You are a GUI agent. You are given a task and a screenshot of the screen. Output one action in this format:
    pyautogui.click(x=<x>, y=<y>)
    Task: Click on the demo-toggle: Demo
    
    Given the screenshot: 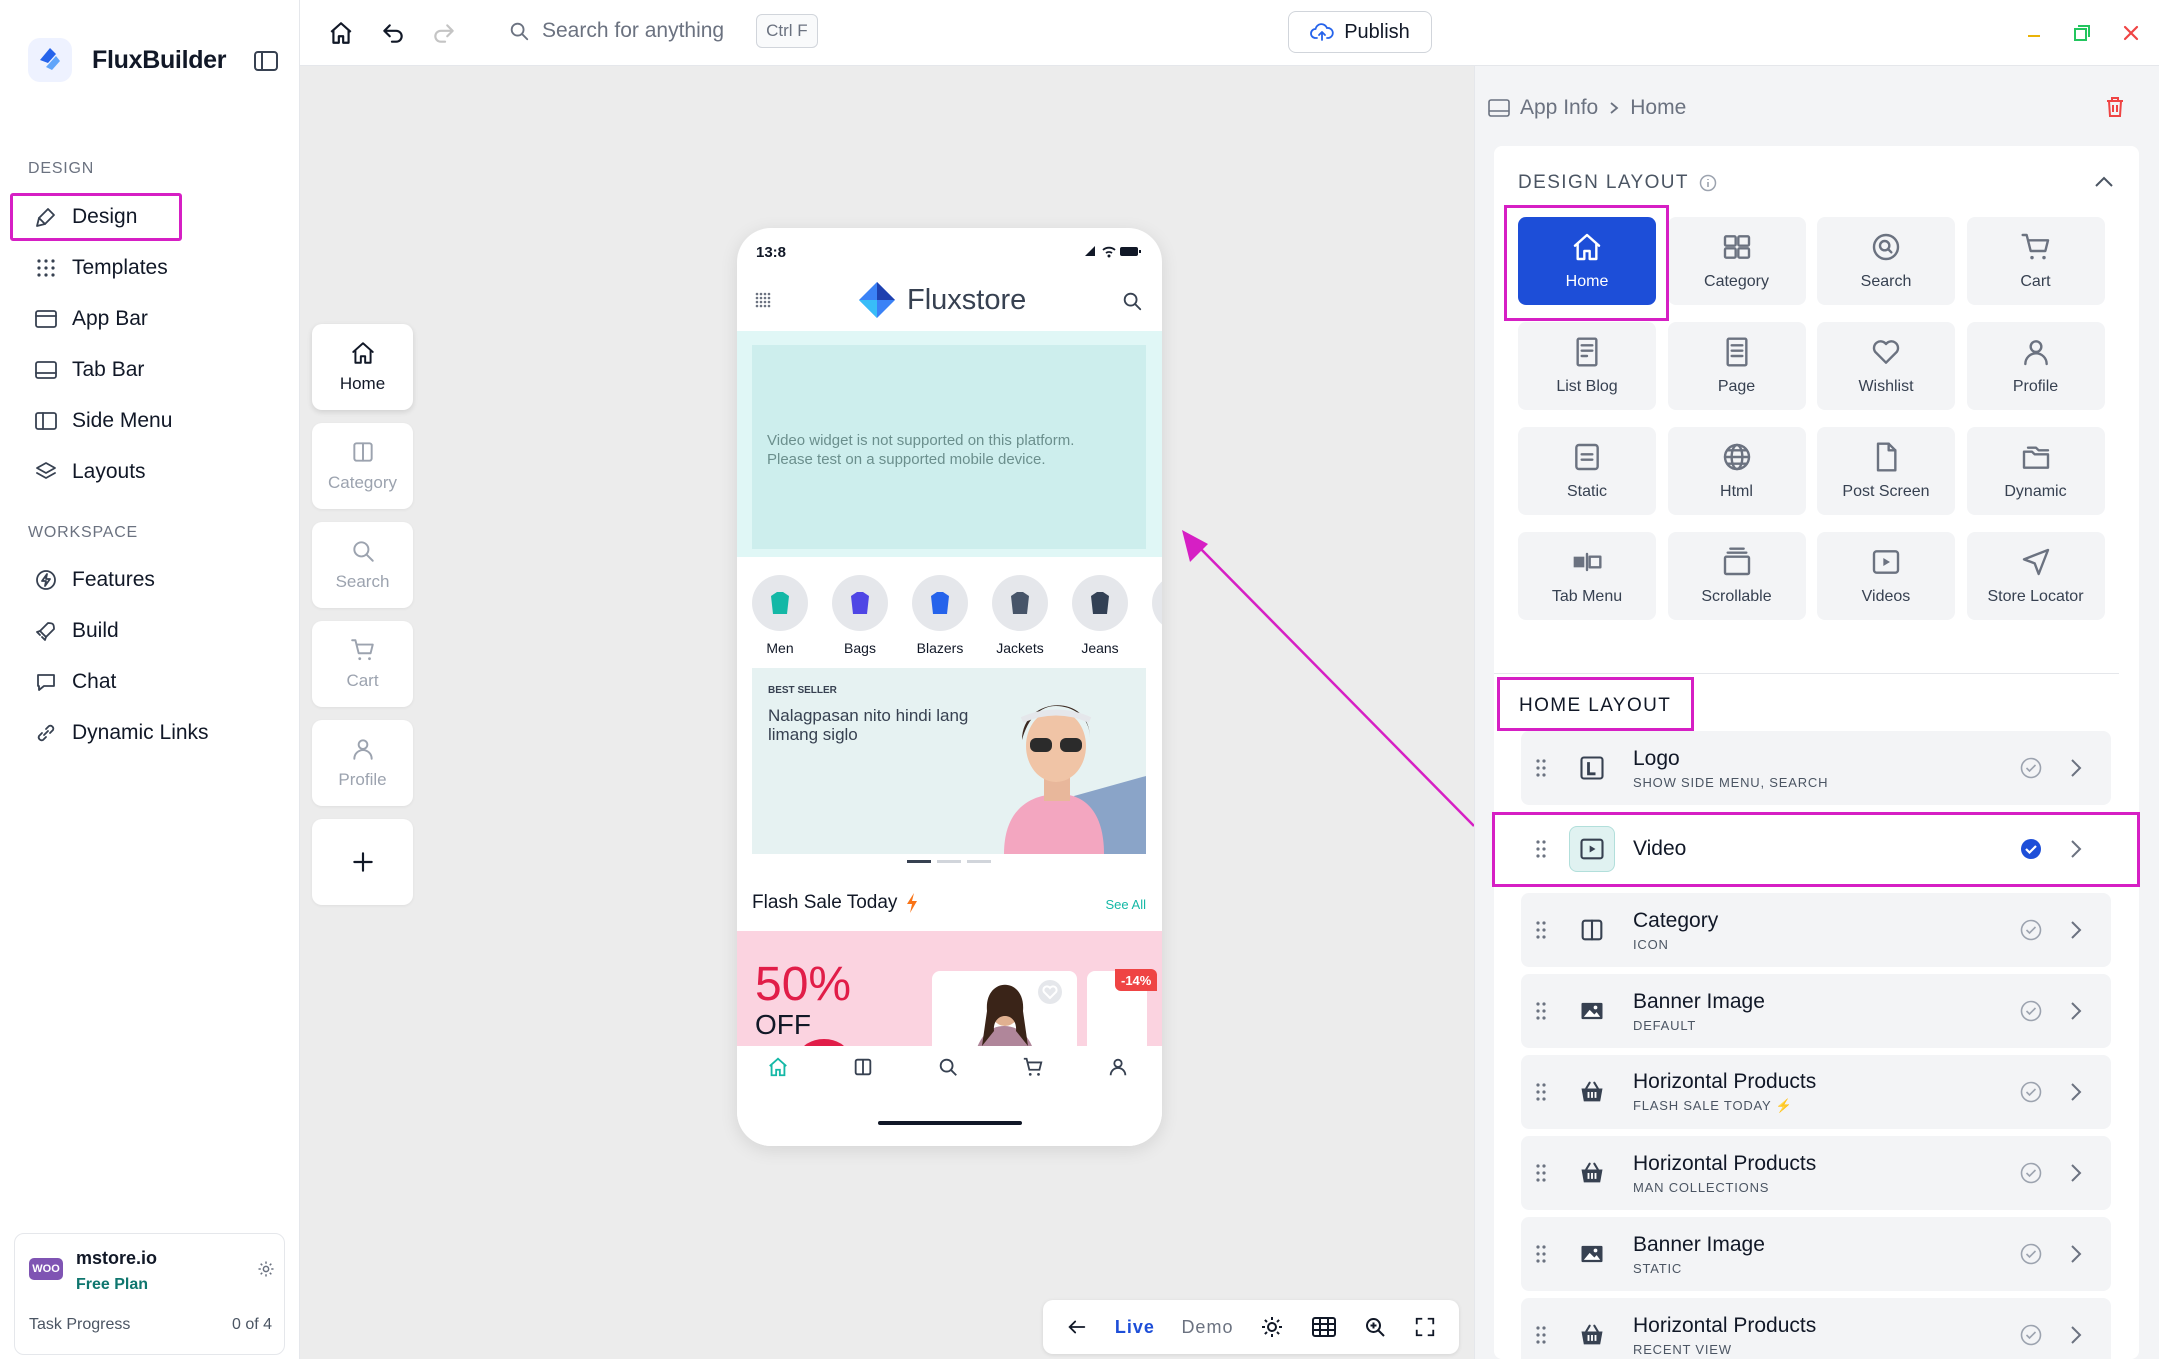 What is the action you would take?
    pyautogui.click(x=1207, y=1327)
    